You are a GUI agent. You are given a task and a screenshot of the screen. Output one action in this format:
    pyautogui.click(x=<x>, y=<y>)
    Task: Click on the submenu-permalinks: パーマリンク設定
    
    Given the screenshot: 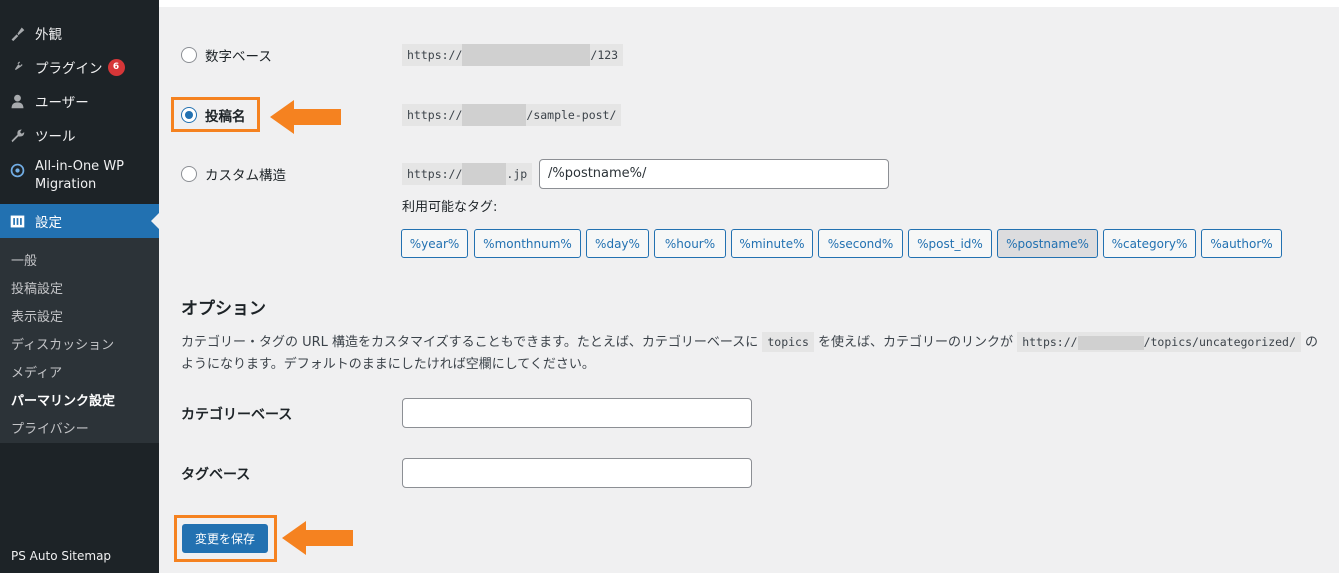 What is the action you would take?
    pyautogui.click(x=63, y=399)
    